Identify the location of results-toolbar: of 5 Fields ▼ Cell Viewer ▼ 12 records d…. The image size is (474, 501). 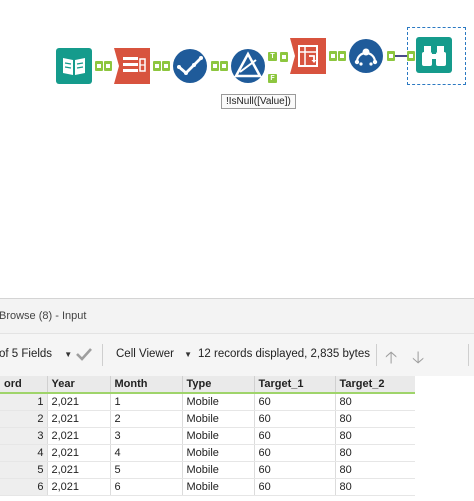
(237, 355).